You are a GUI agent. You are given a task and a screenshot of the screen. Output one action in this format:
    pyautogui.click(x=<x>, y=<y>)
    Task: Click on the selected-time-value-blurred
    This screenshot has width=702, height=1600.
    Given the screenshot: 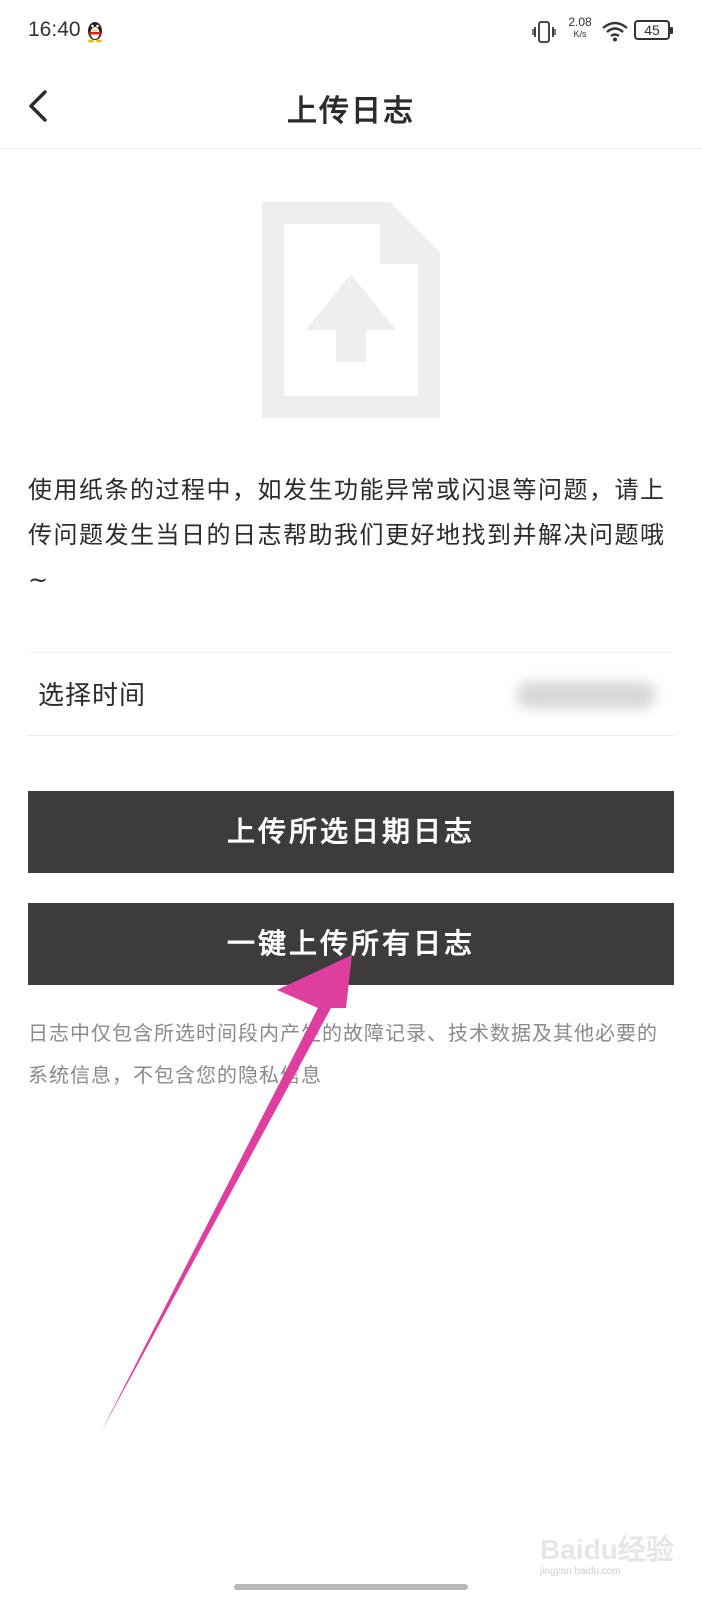 What is the action you would take?
    pyautogui.click(x=586, y=695)
    